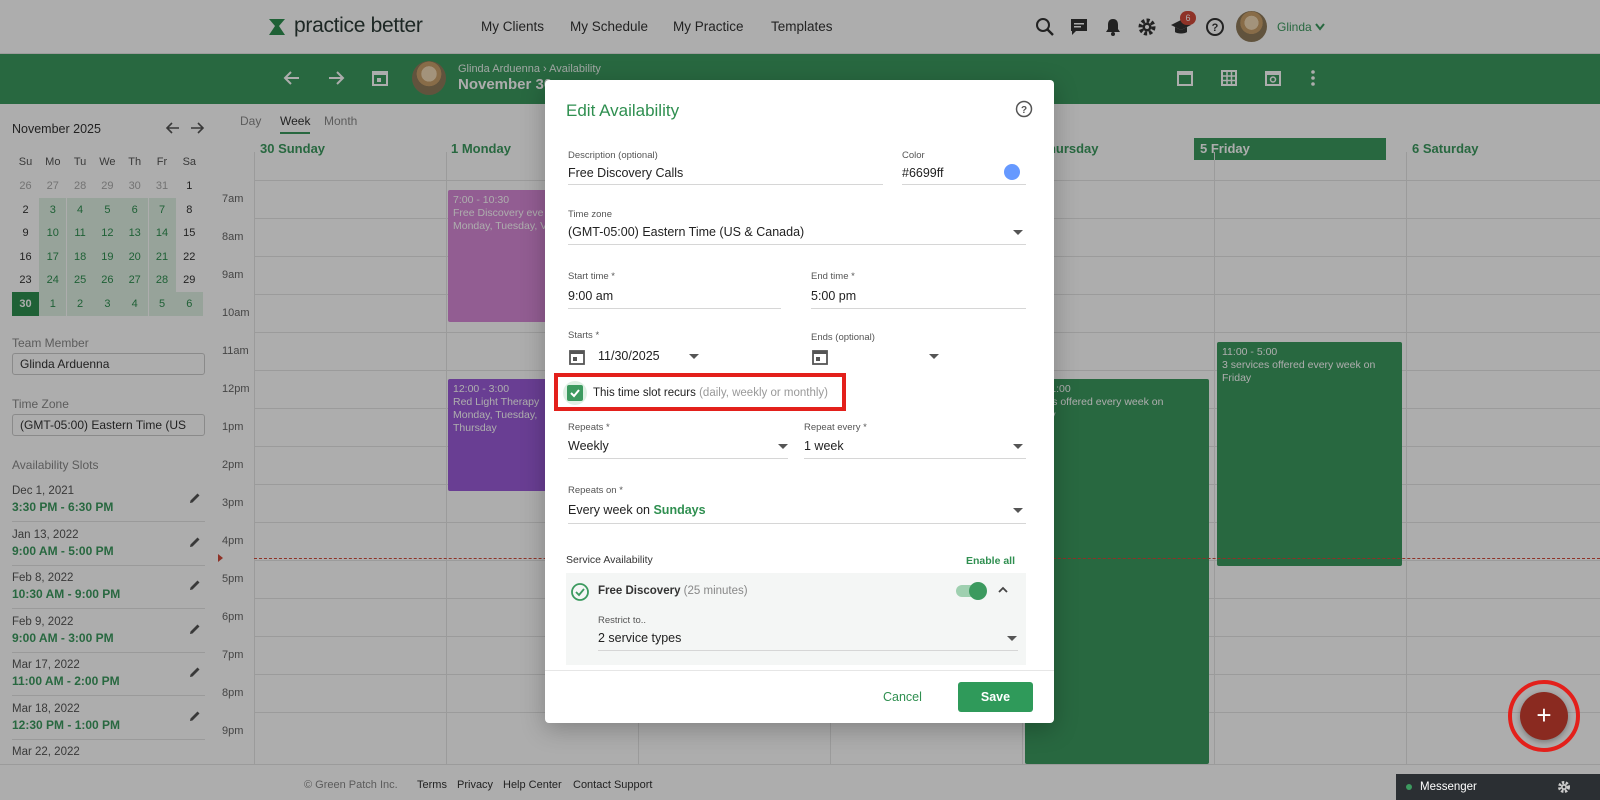  Describe the element at coordinates (678, 458) in the screenshot. I see `repeats-underline` at that location.